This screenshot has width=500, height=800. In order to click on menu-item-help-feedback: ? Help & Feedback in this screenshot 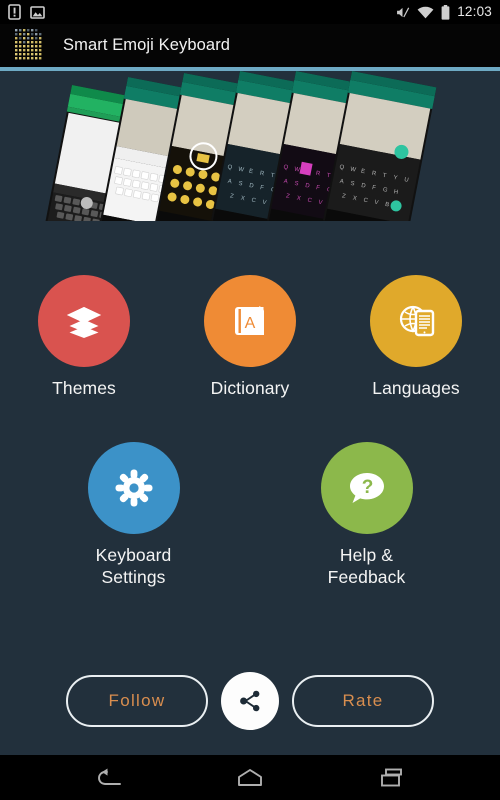, I will do `click(366, 515)`.